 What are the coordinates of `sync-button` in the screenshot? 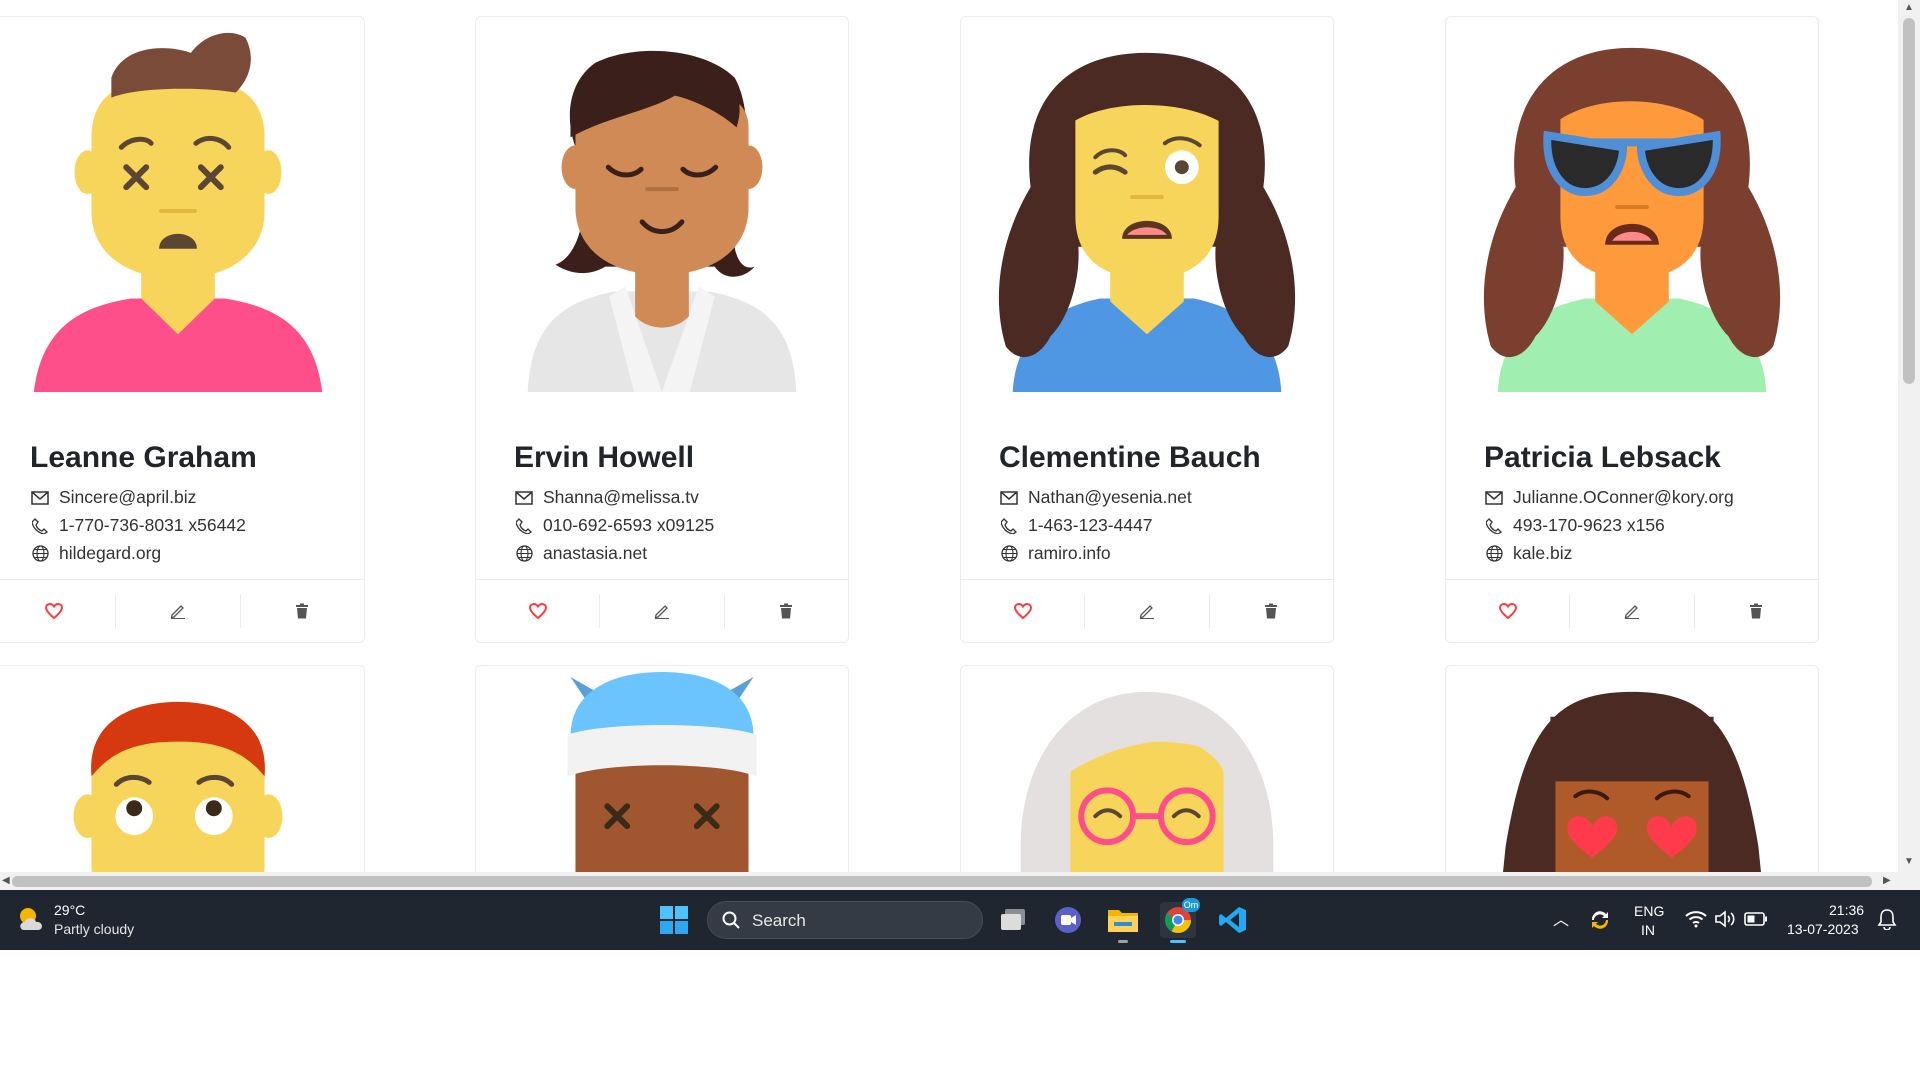 It's located at (1600, 922).